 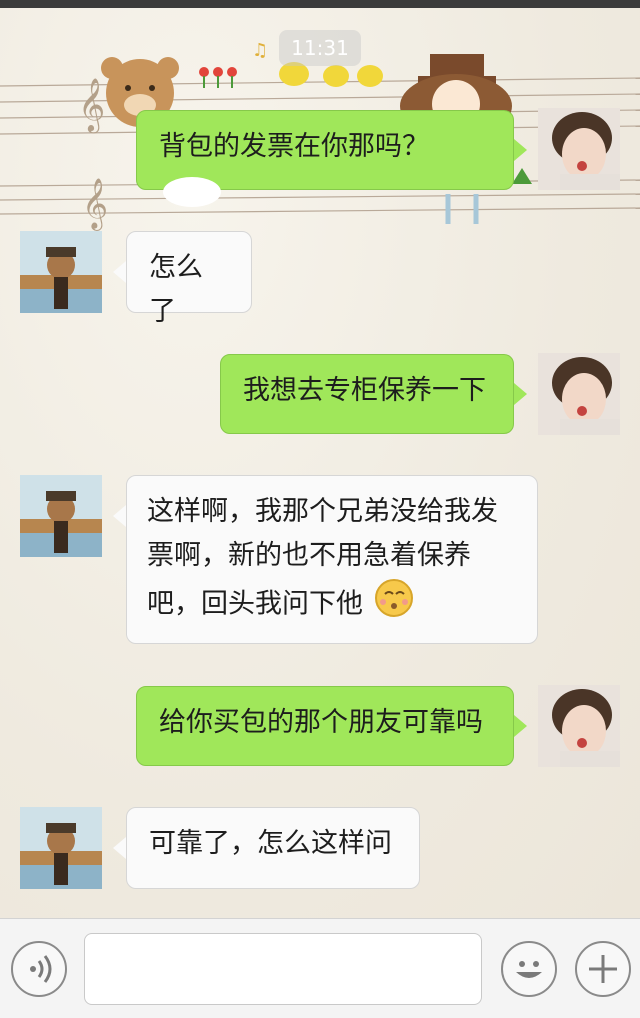 What do you see at coordinates (394, 605) in the screenshot?
I see `kissing-emoji-icon` at bounding box center [394, 605].